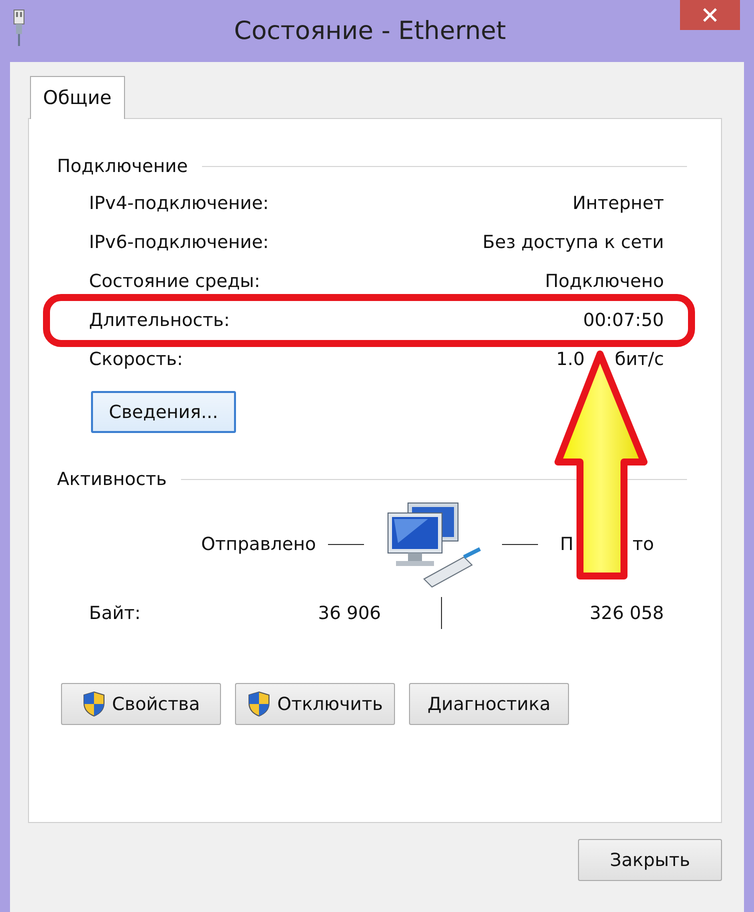  Describe the element at coordinates (567, 544) in the screenshot. I see `received-label: П` at that location.